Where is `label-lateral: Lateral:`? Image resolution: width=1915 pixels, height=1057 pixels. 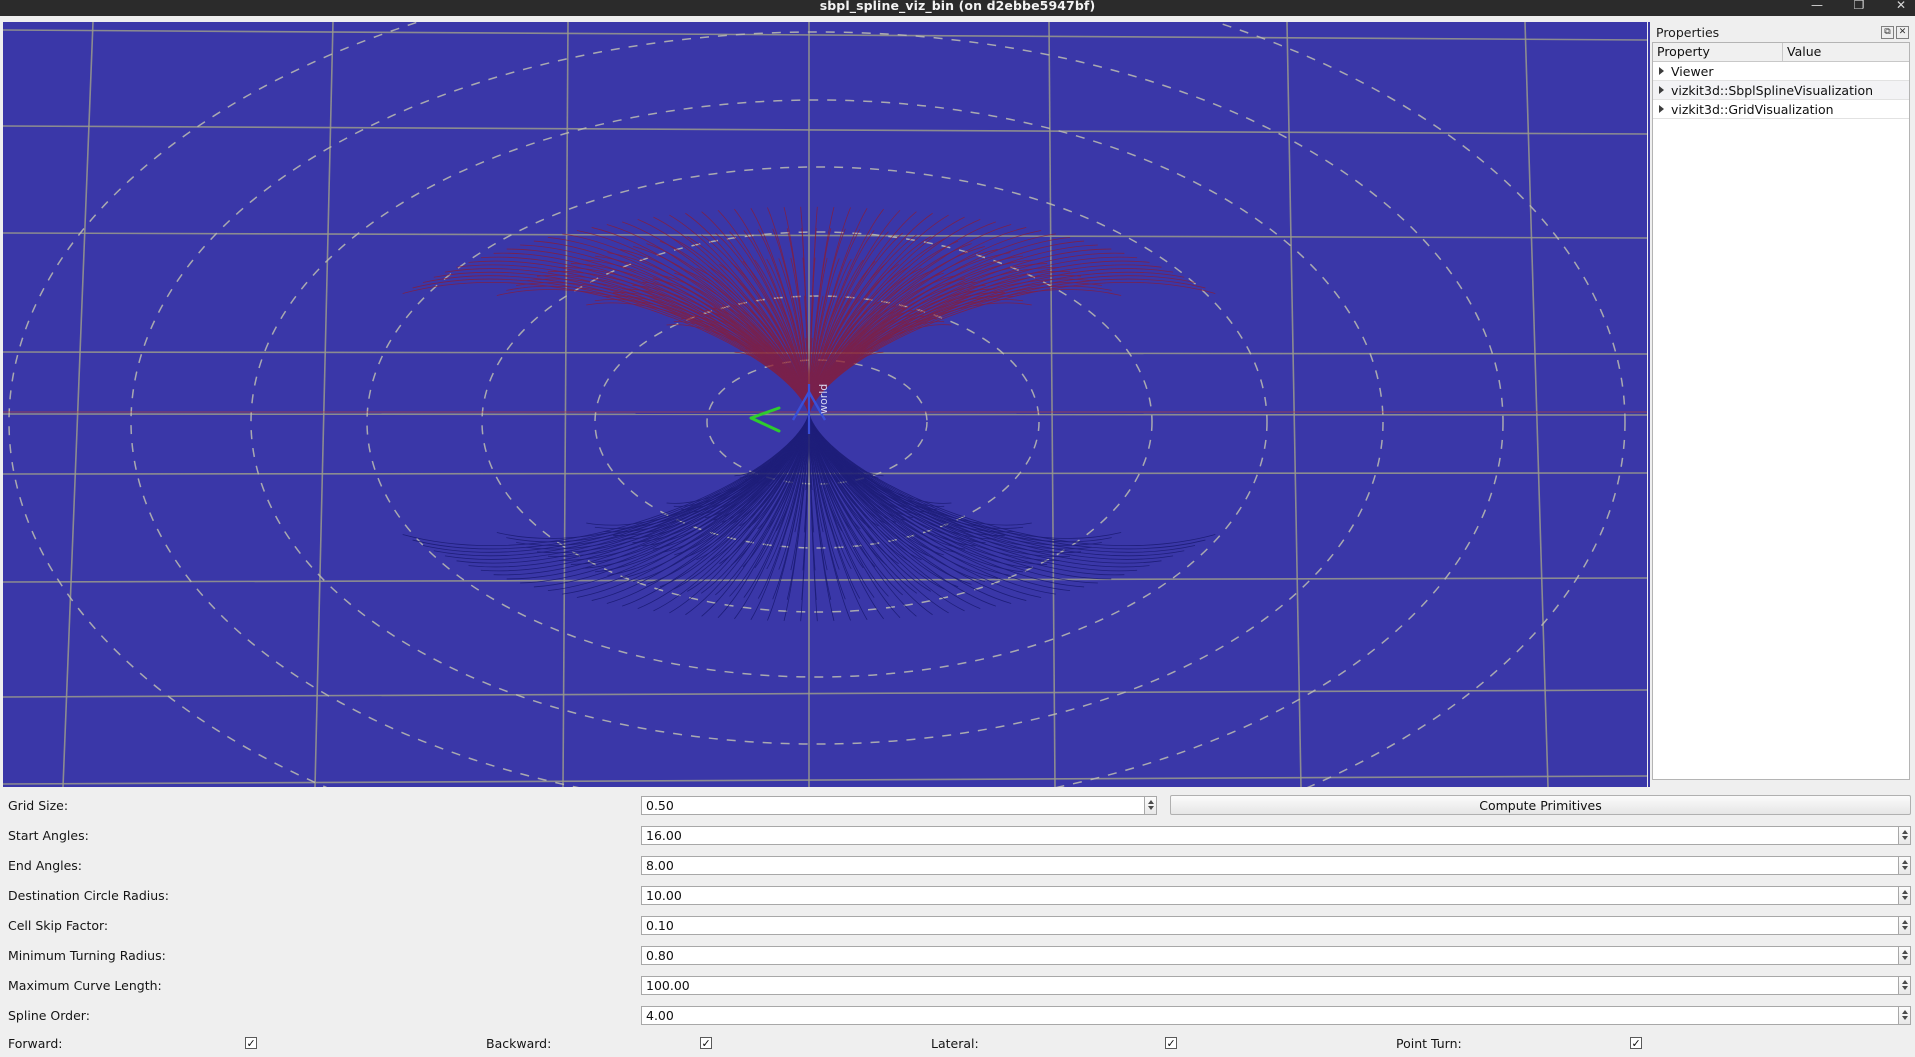
label-lateral: Lateral: is located at coordinates (955, 1043).